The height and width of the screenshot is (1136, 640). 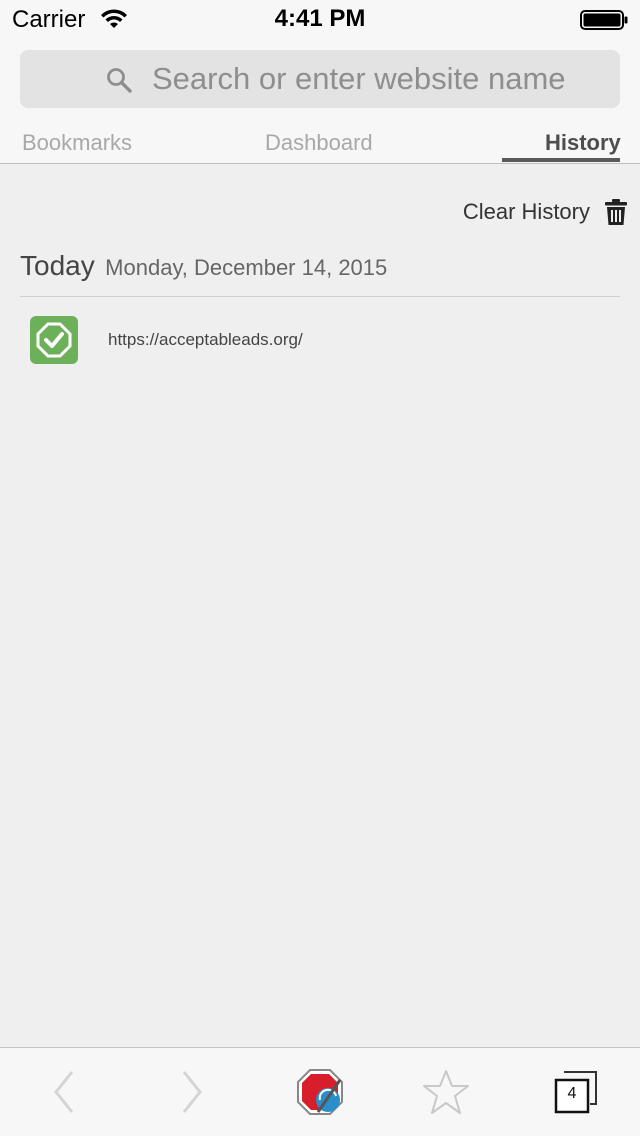 I want to click on back-icon, so click(x=64, y=1092).